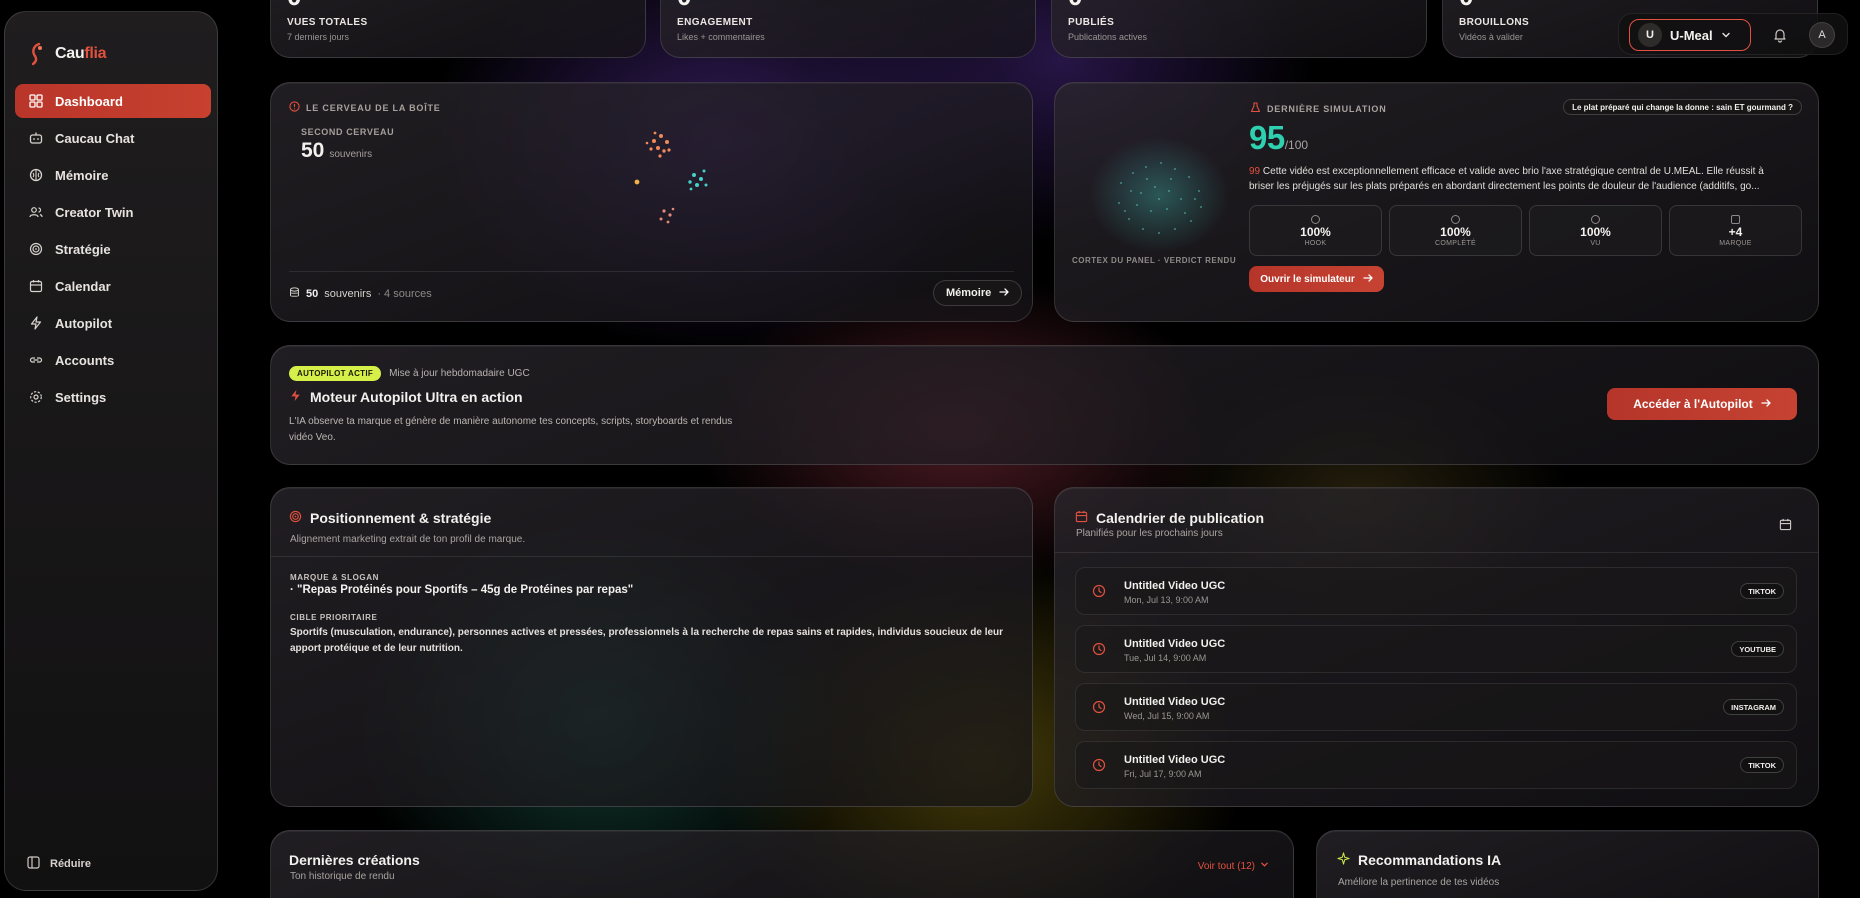 The height and width of the screenshot is (898, 1860). What do you see at coordinates (1081, 518) in the screenshot?
I see `calendar-icon` at bounding box center [1081, 518].